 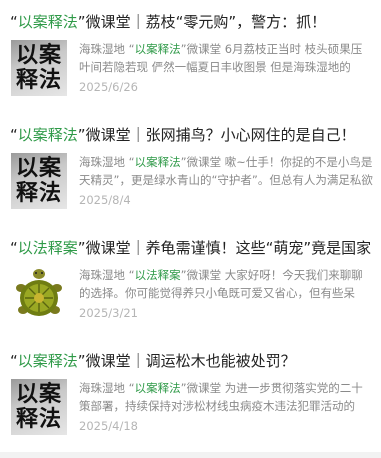 What do you see at coordinates (276, 162) in the screenshot?
I see `snippet-text: ”微课堂 嗽~仕手！你捉的不是小鸟是` at bounding box center [276, 162].